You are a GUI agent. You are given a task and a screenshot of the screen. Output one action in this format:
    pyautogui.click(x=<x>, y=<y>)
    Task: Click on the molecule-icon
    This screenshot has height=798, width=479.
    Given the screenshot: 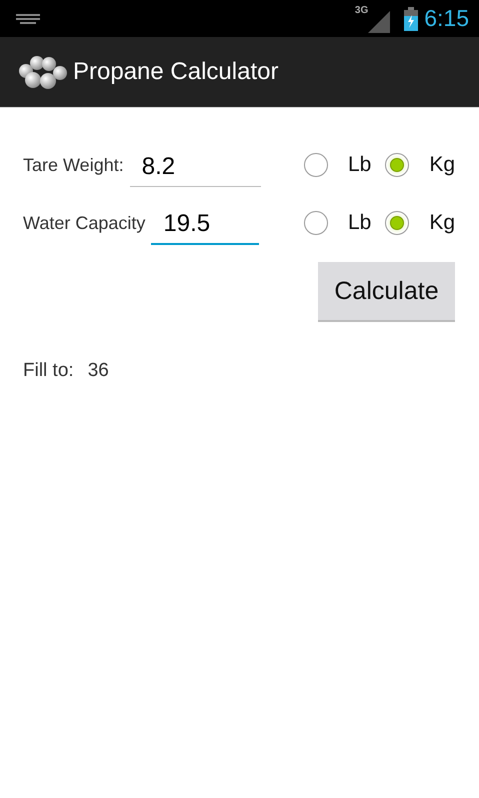 What is the action you would take?
    pyautogui.click(x=43, y=72)
    